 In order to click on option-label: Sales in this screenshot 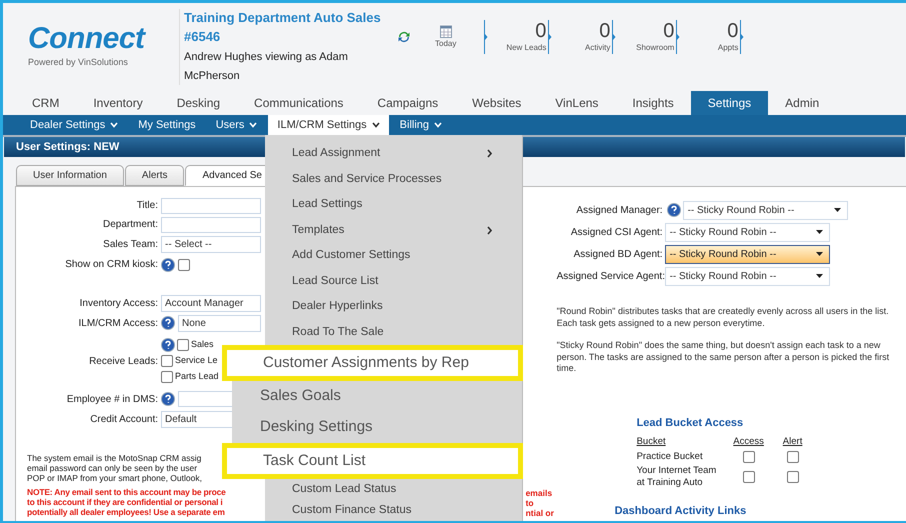, I will do `click(202, 345)`.